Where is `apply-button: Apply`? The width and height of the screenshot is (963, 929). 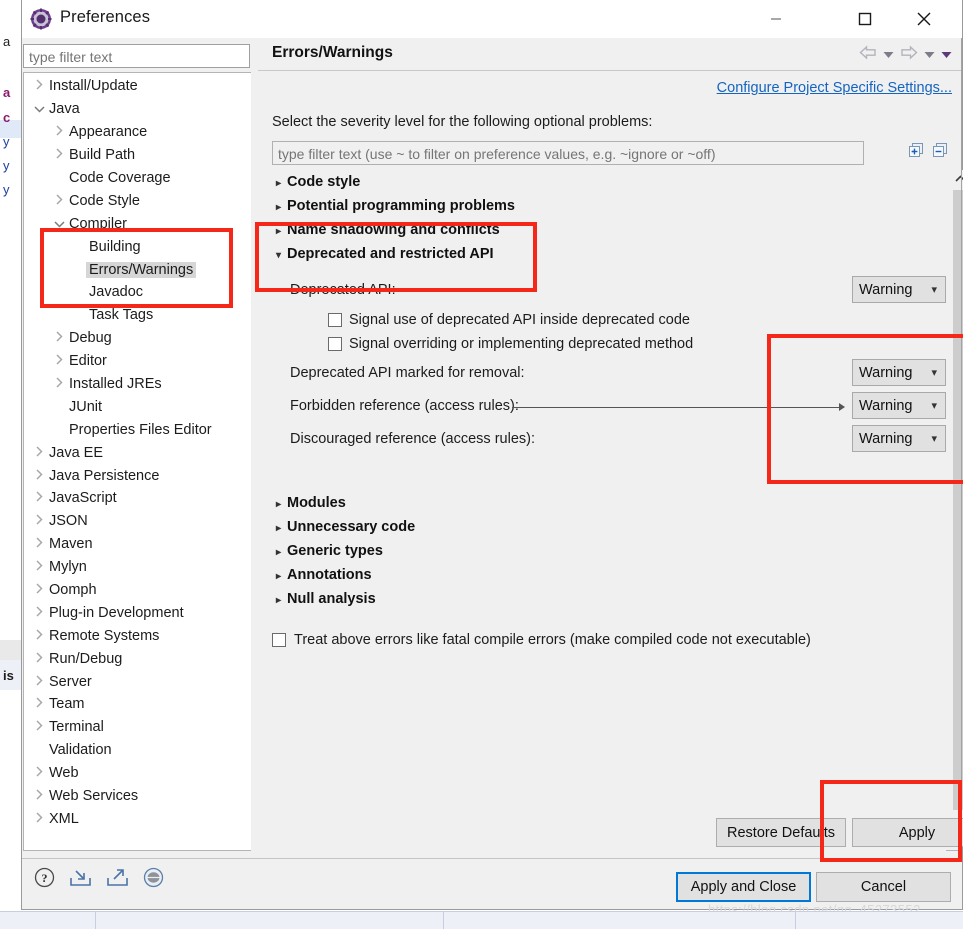 apply-button: Apply is located at coordinates (907, 832).